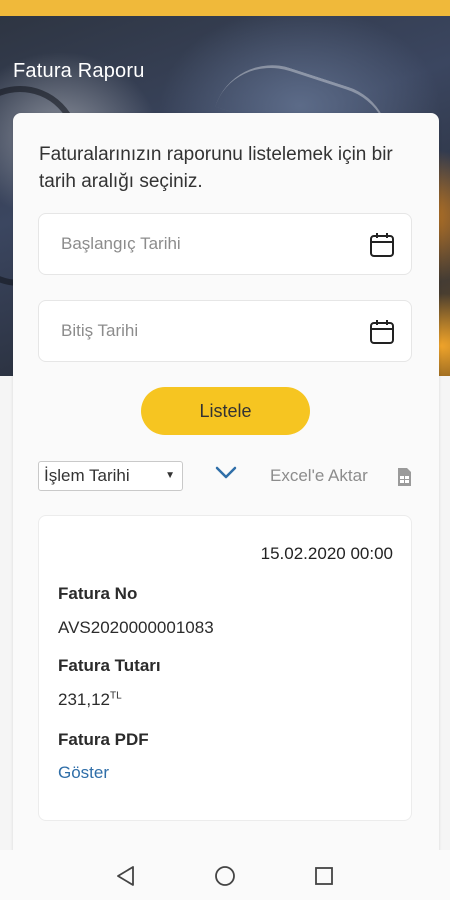 The width and height of the screenshot is (450, 900). I want to click on invoice-pdf-label: Fatura PDF, so click(103, 739).